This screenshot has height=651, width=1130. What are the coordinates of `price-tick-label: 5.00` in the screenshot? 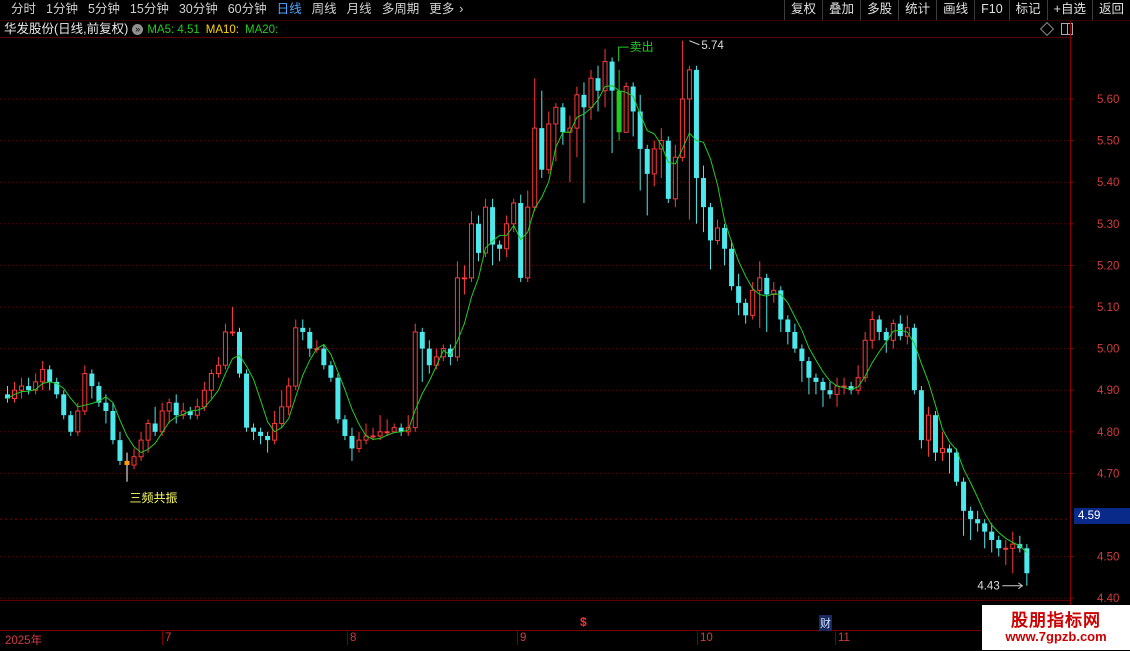 It's located at (1108, 350).